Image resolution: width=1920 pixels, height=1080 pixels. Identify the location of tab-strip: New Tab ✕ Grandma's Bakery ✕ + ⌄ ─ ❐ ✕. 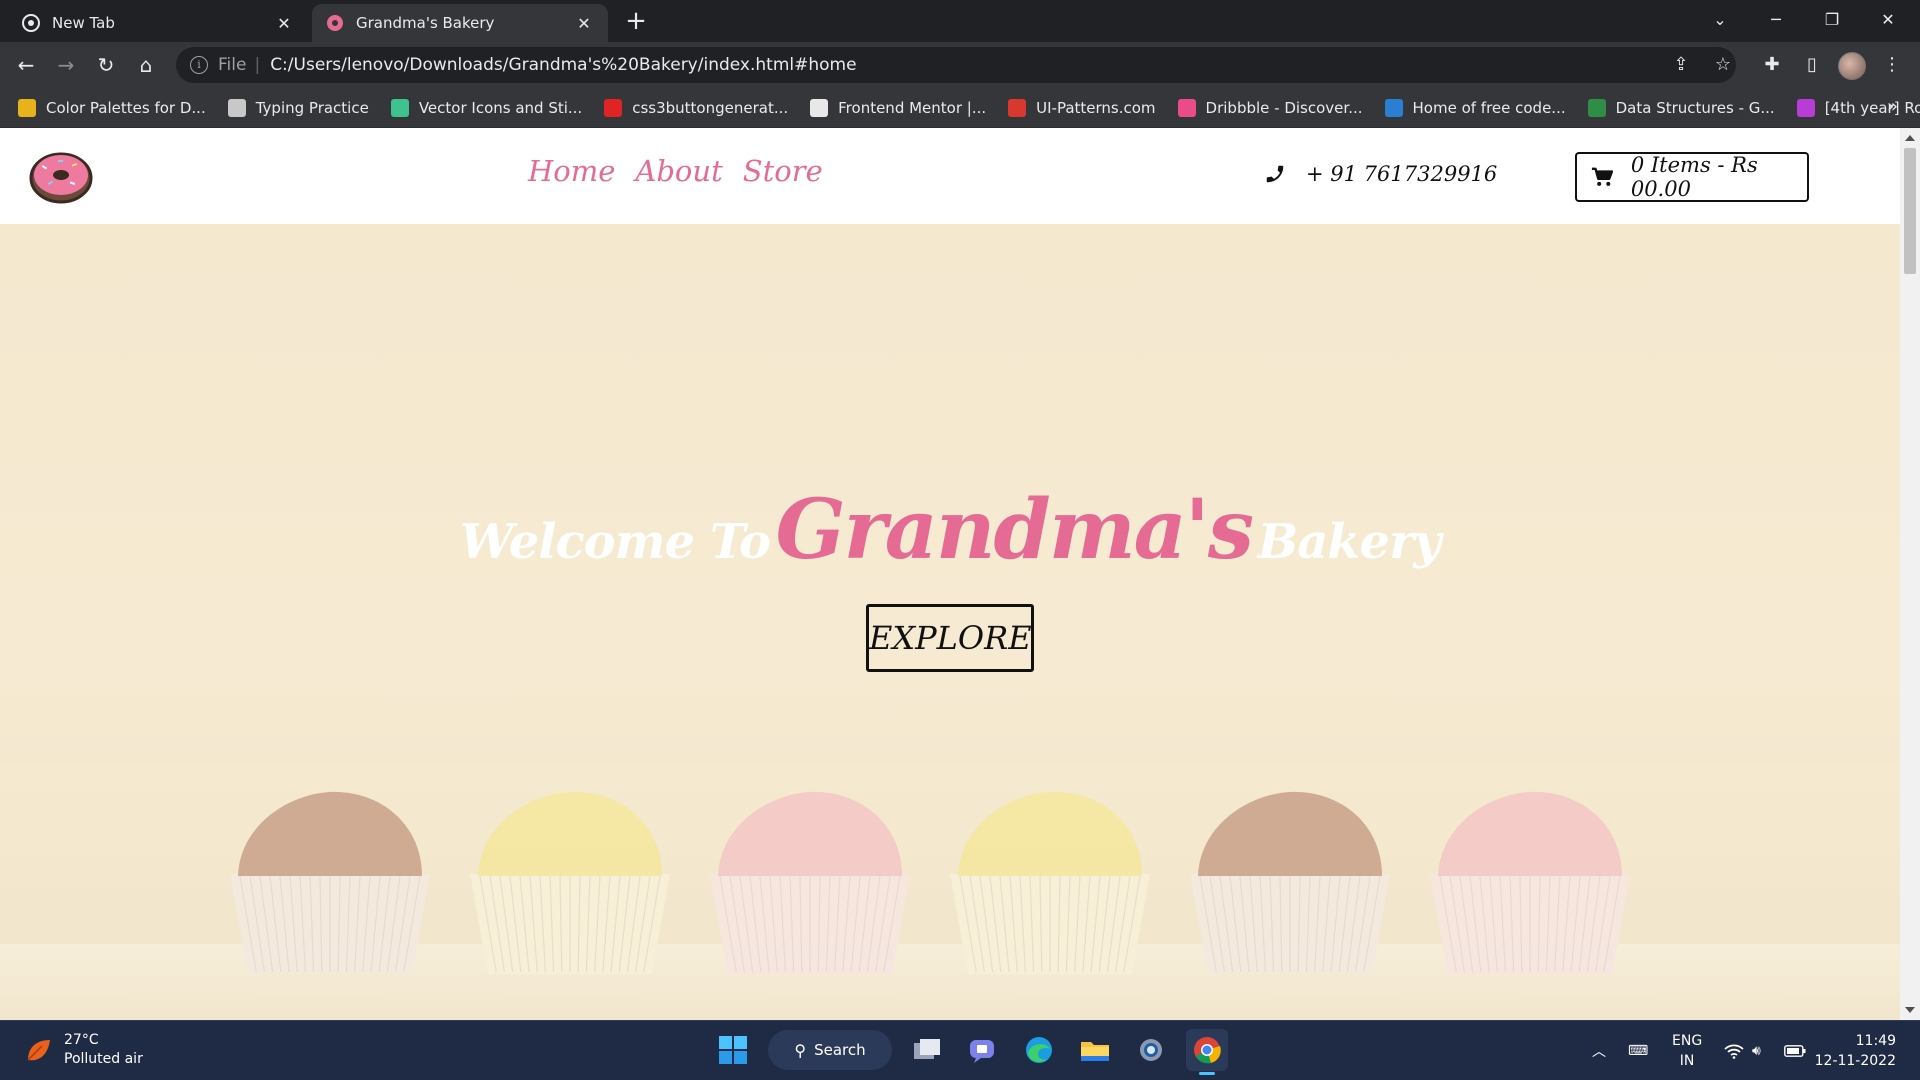
(960, 21).